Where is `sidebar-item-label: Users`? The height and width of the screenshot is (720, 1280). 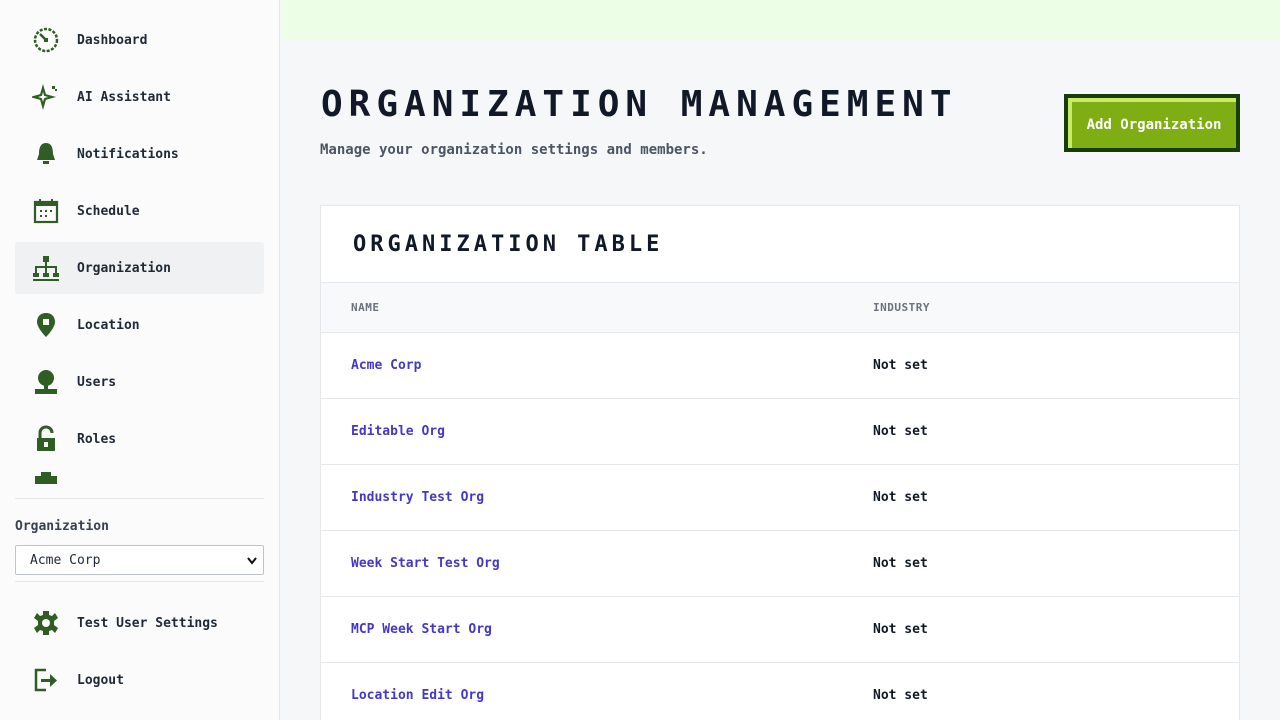
sidebar-item-label: Users is located at coordinates (97, 382).